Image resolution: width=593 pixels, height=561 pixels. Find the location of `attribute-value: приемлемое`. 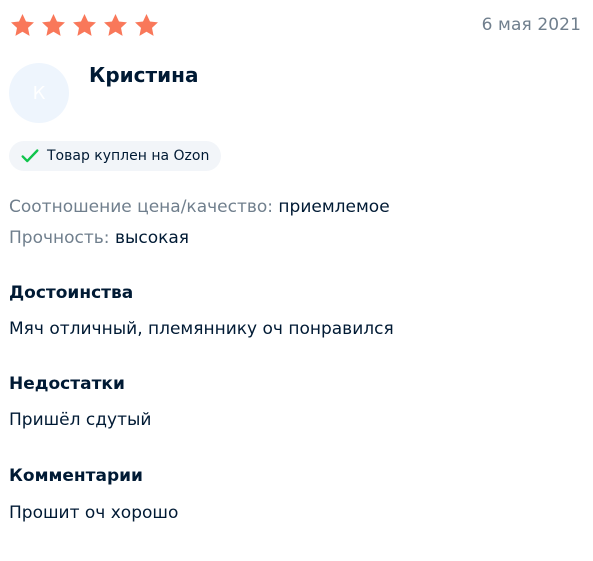

attribute-value: приемлемое is located at coordinates (334, 207).